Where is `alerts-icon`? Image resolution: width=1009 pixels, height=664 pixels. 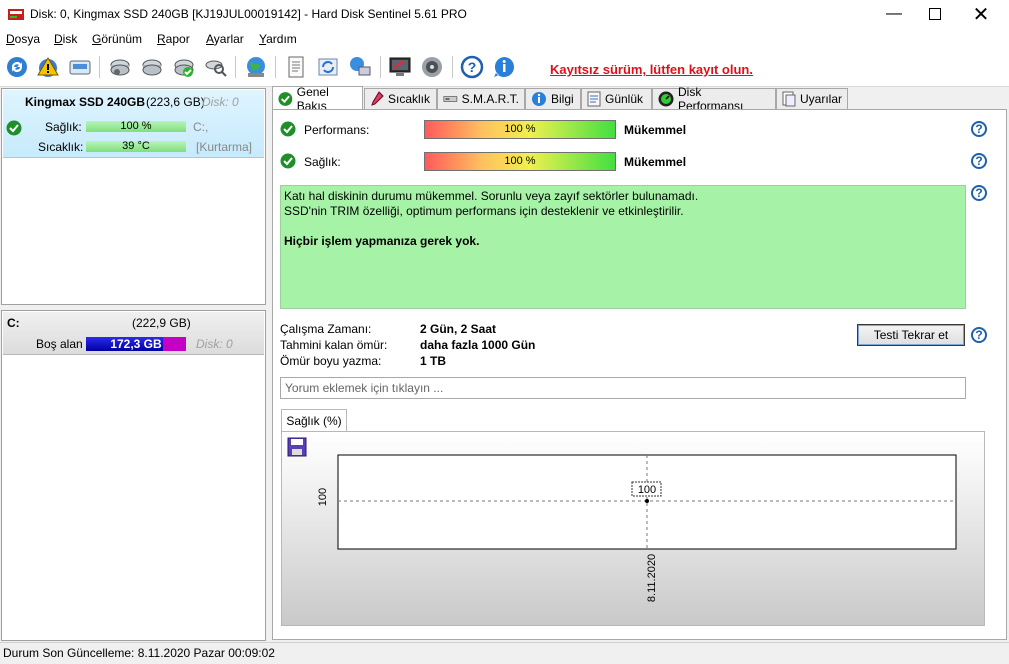 alerts-icon is located at coordinates (789, 99).